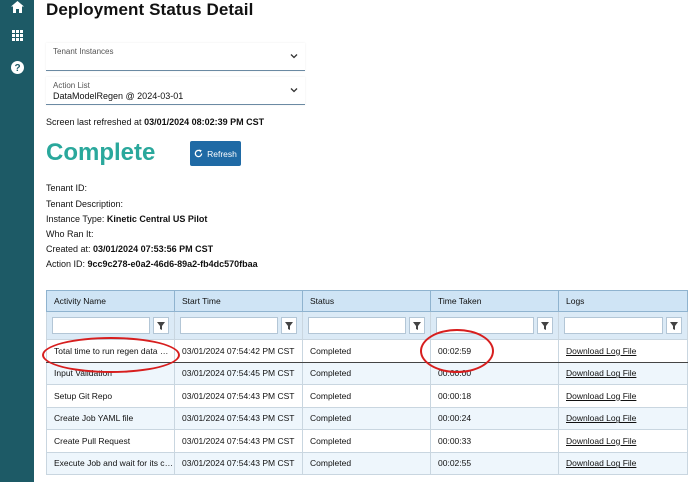 The height and width of the screenshot is (482, 690). I want to click on activity-name-cell: Total time to run regen data model, so click(110, 351).